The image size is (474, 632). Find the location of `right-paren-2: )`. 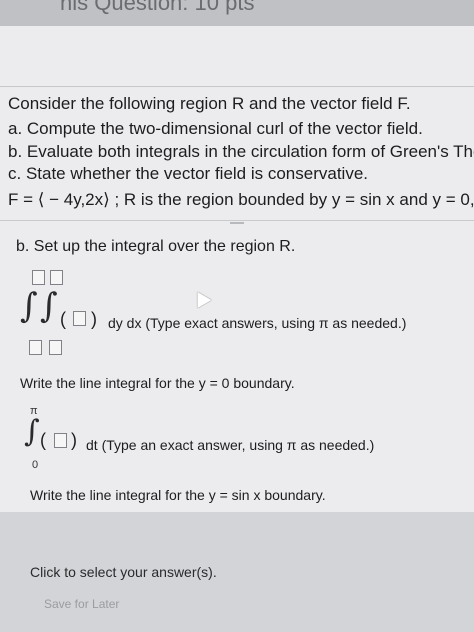

right-paren-2: ) is located at coordinates (74, 440).